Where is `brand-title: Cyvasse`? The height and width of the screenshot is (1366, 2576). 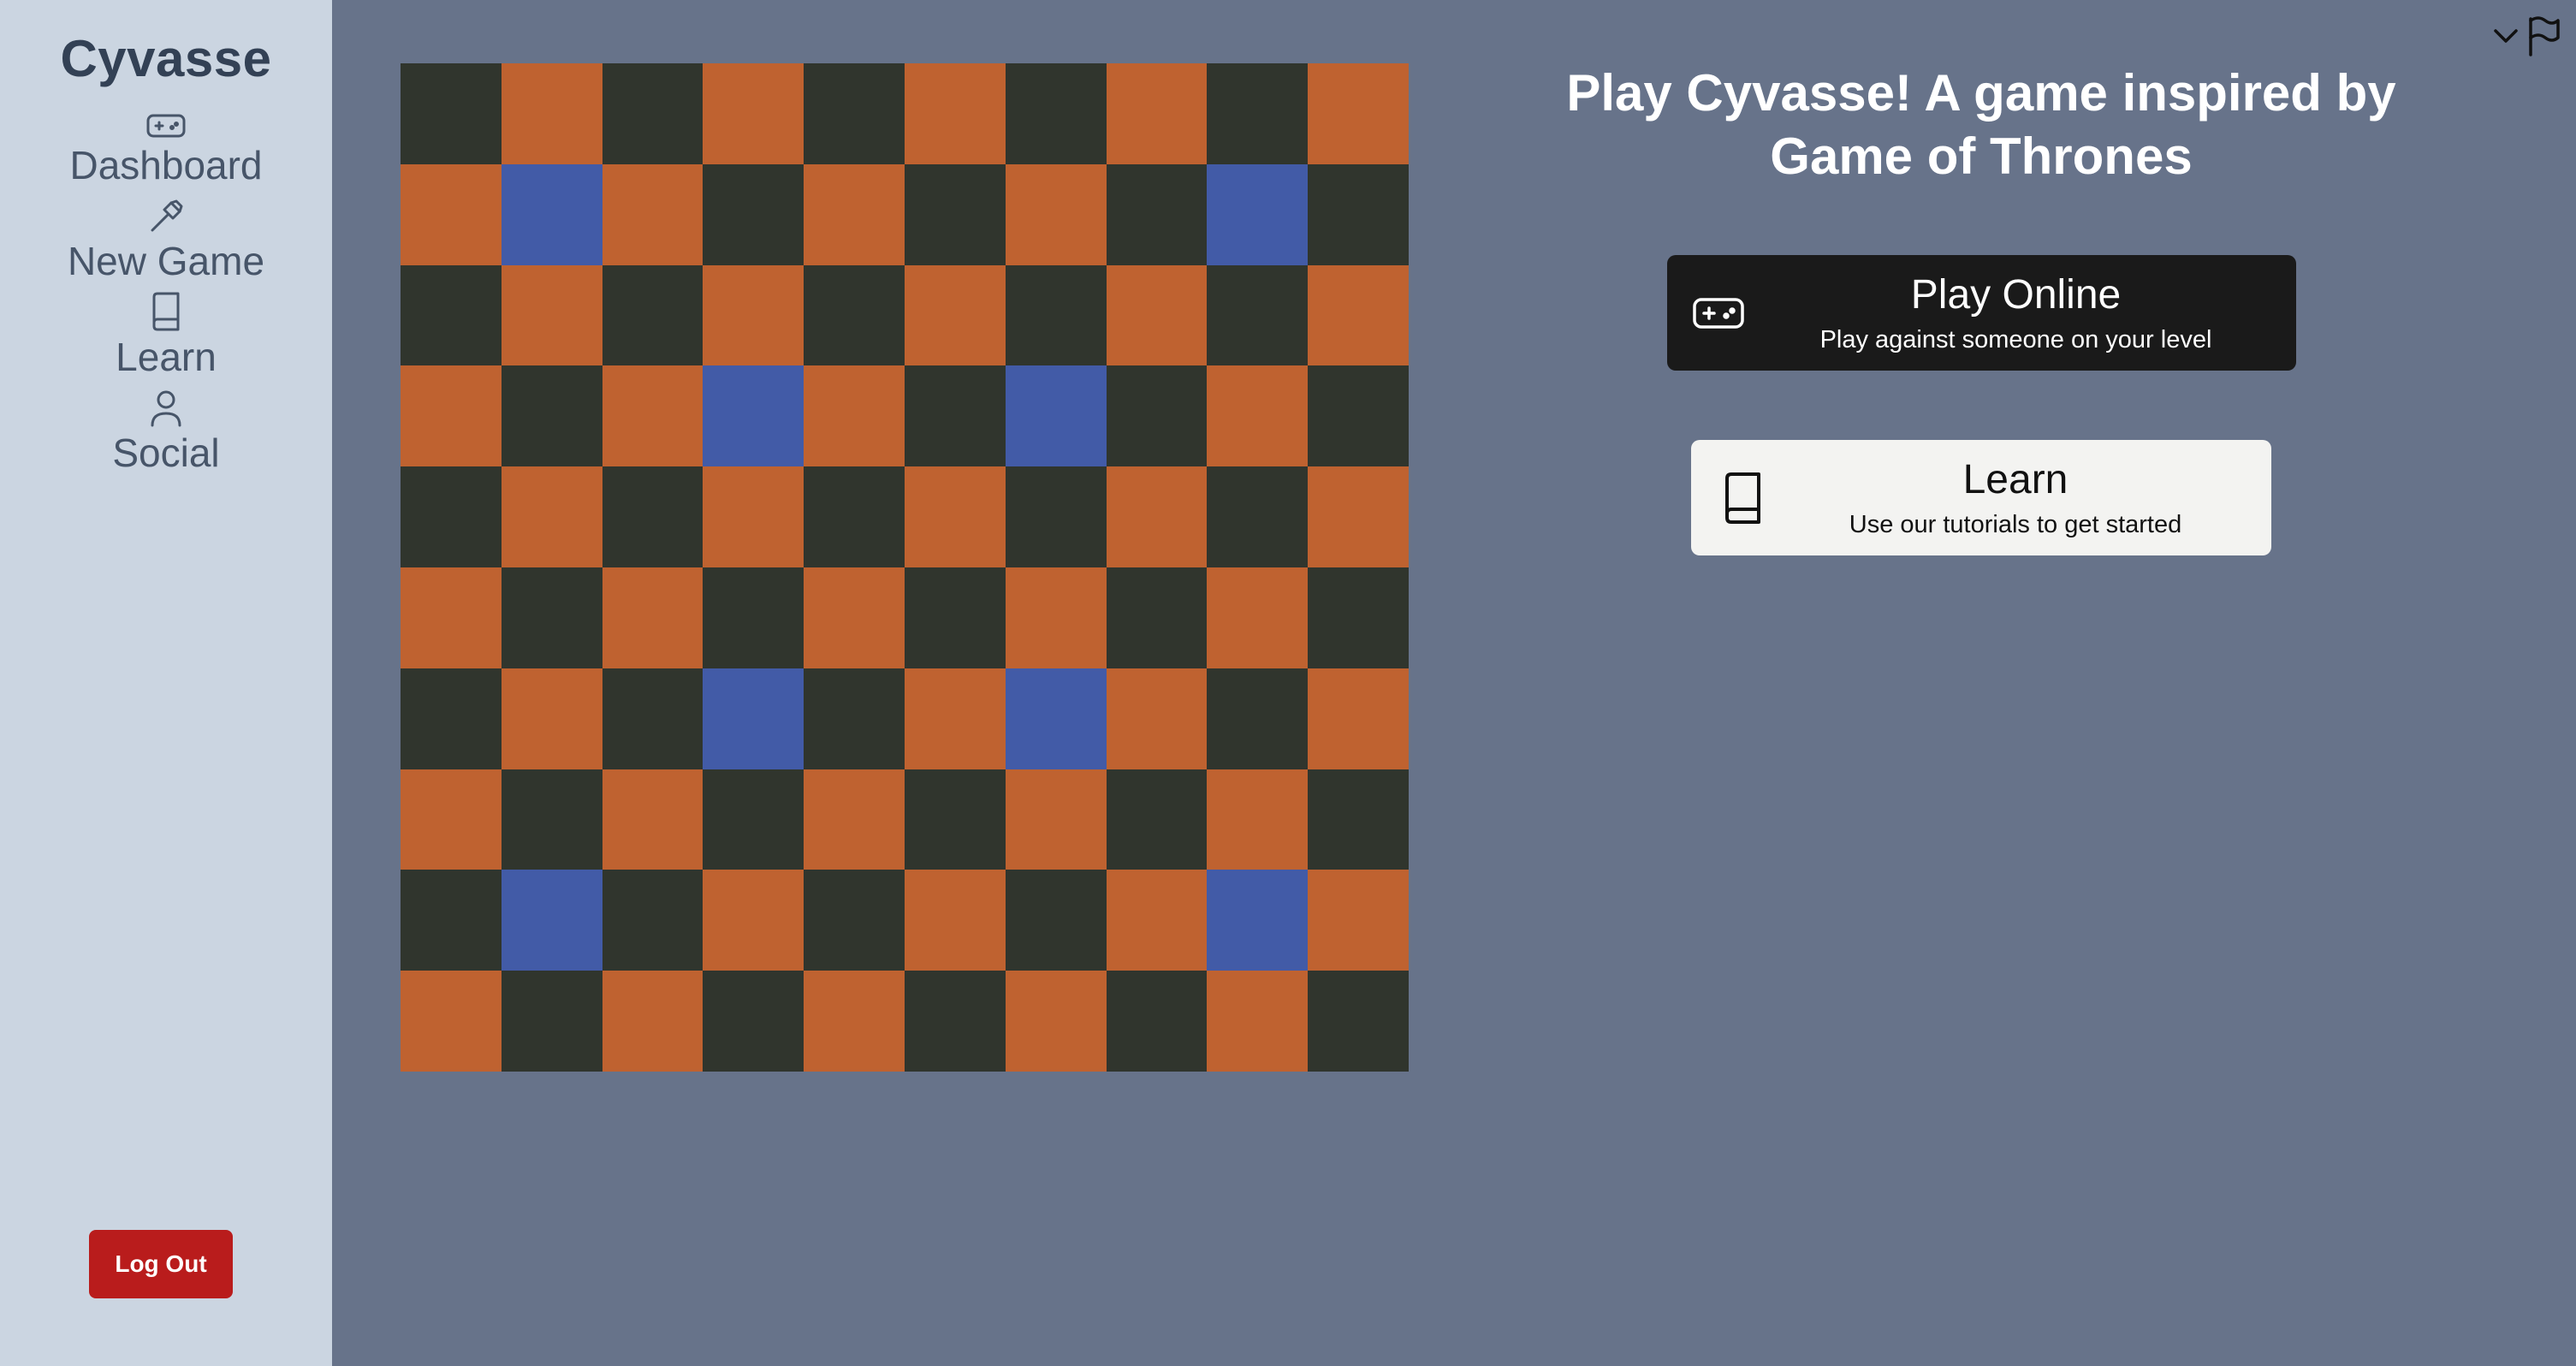 brand-title: Cyvasse is located at coordinates (165, 58).